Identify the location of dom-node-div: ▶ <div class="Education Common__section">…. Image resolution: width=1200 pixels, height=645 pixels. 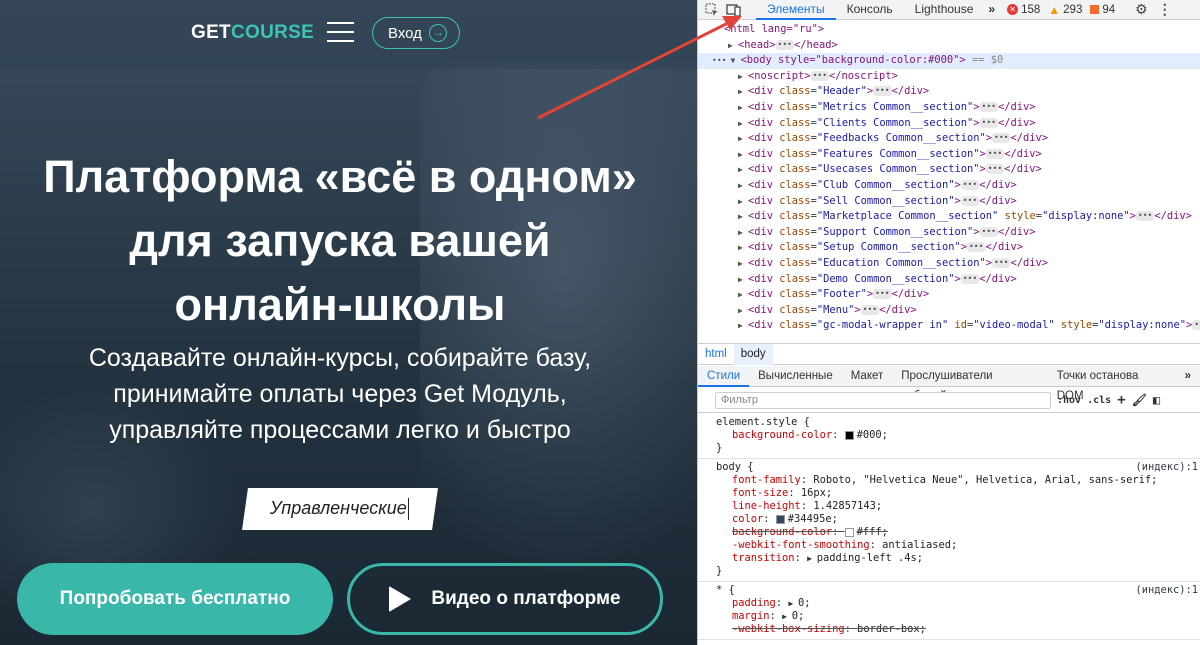
(949, 264).